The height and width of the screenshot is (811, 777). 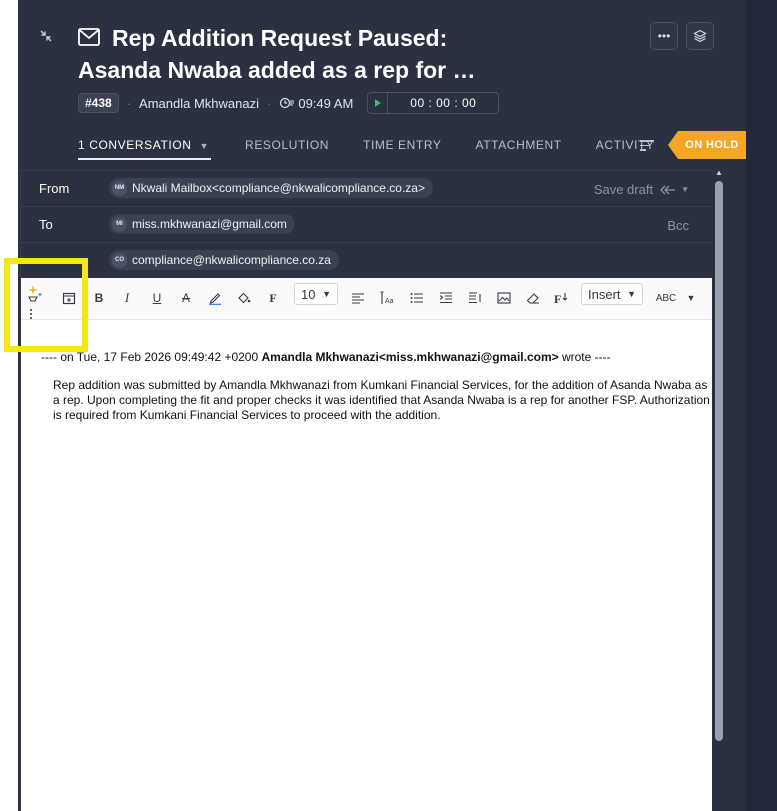 I want to click on vertical-scrollbar: ▲, so click(x=719, y=488).